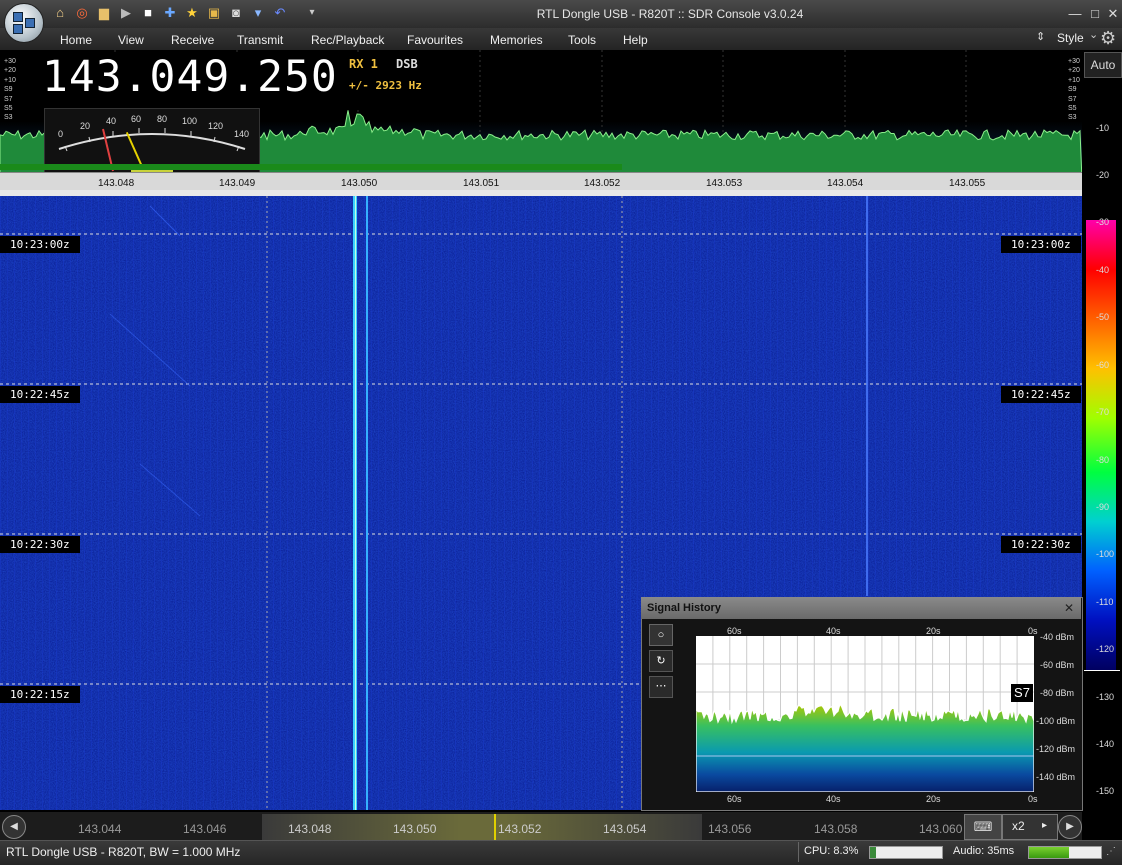 The height and width of the screenshot is (865, 1122). What do you see at coordinates (236, 13) in the screenshot?
I see `camera-icon: ◙` at bounding box center [236, 13].